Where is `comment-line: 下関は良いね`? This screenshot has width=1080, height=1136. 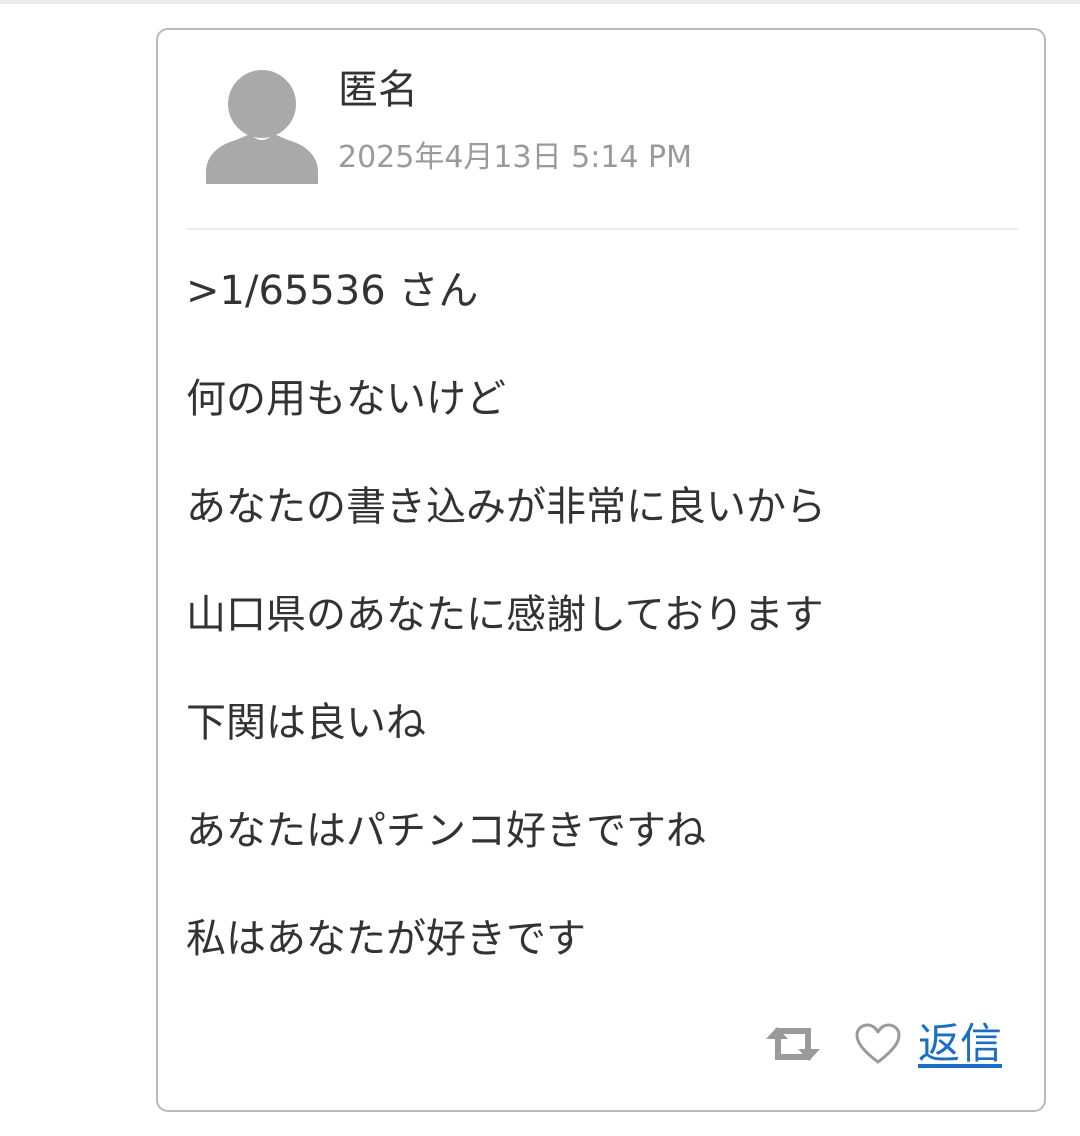 comment-line: 下関は良いね is located at coordinates (306, 723).